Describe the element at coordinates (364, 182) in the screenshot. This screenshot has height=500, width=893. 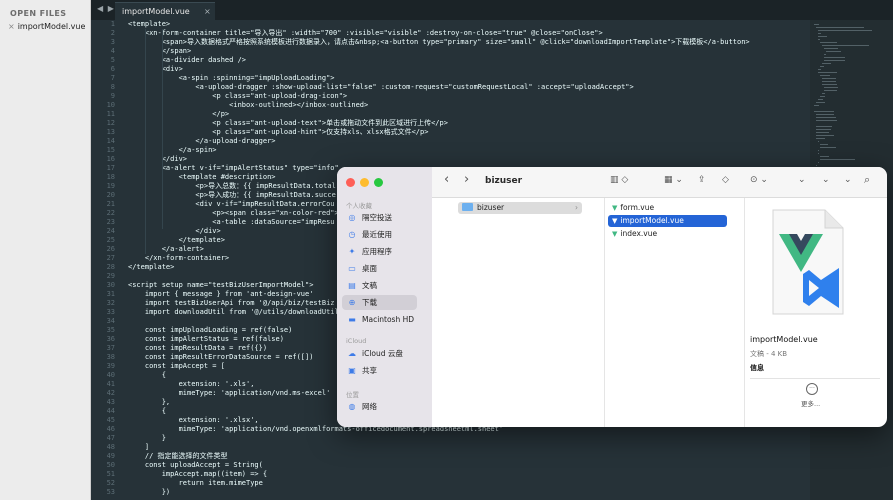
I see `minimize-window-button` at that location.